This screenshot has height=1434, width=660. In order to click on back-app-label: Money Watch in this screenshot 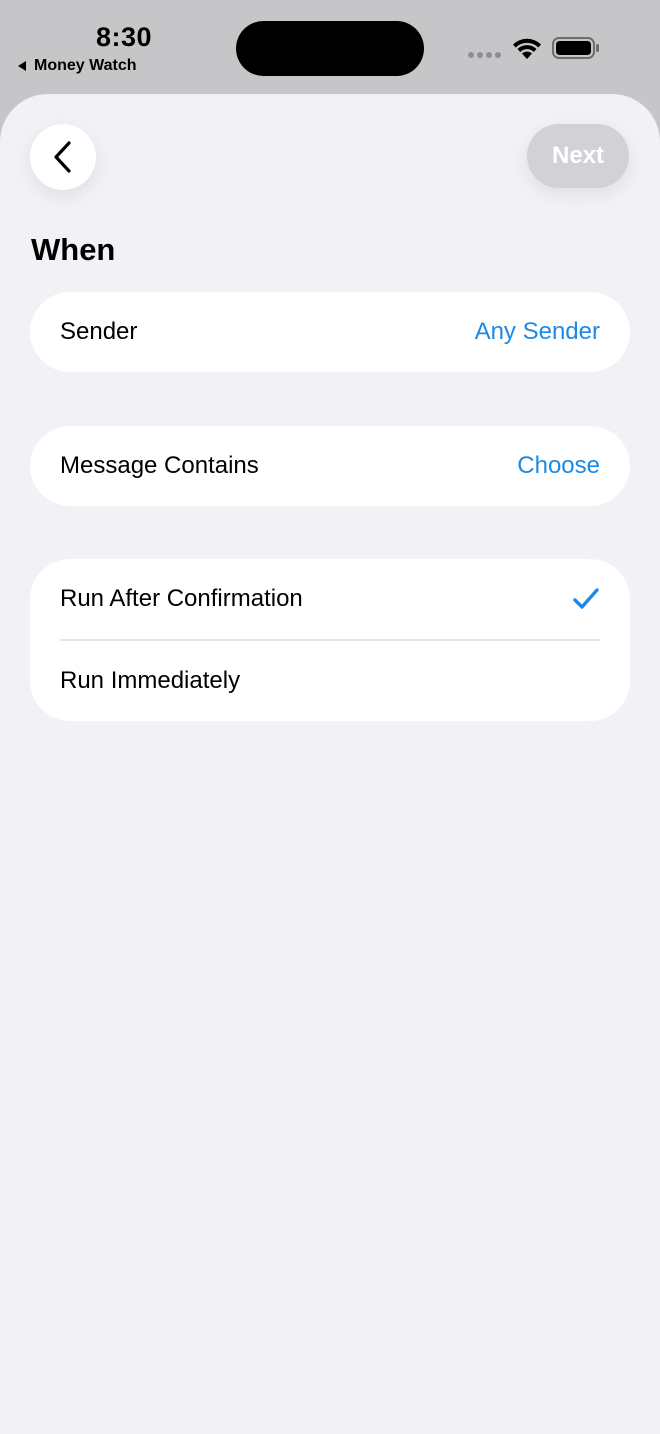, I will do `click(85, 65)`.